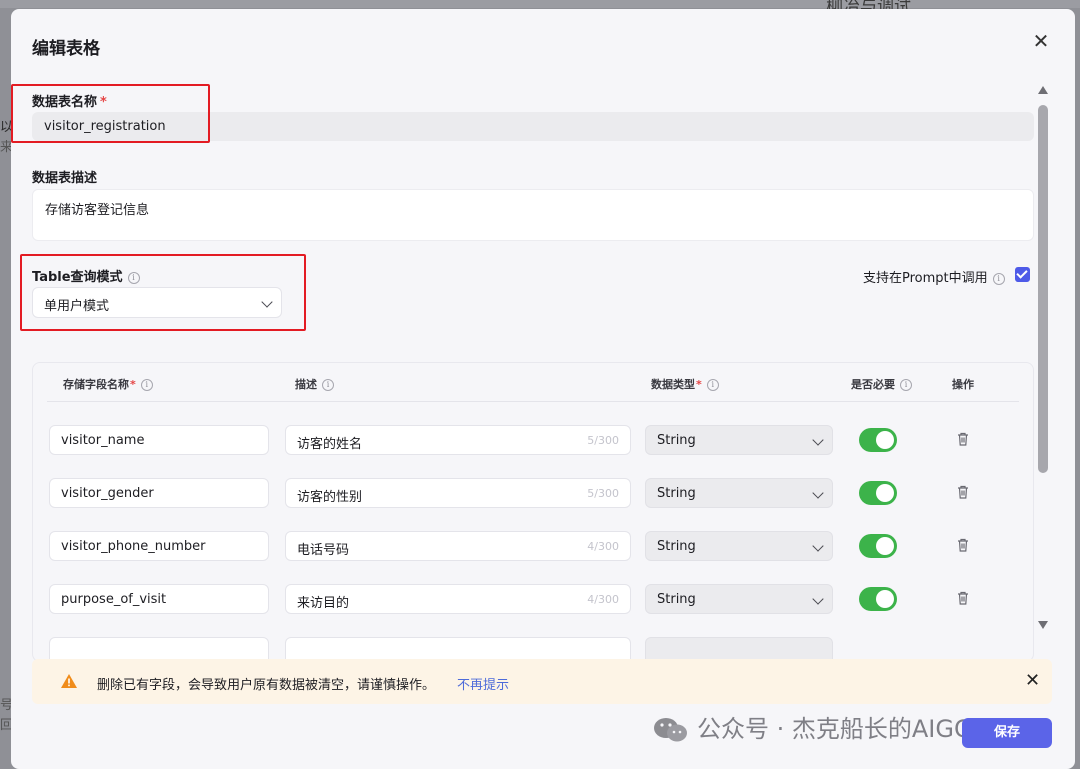 This screenshot has height=769, width=1080. I want to click on header-required: 是否必要 i, so click(881, 384).